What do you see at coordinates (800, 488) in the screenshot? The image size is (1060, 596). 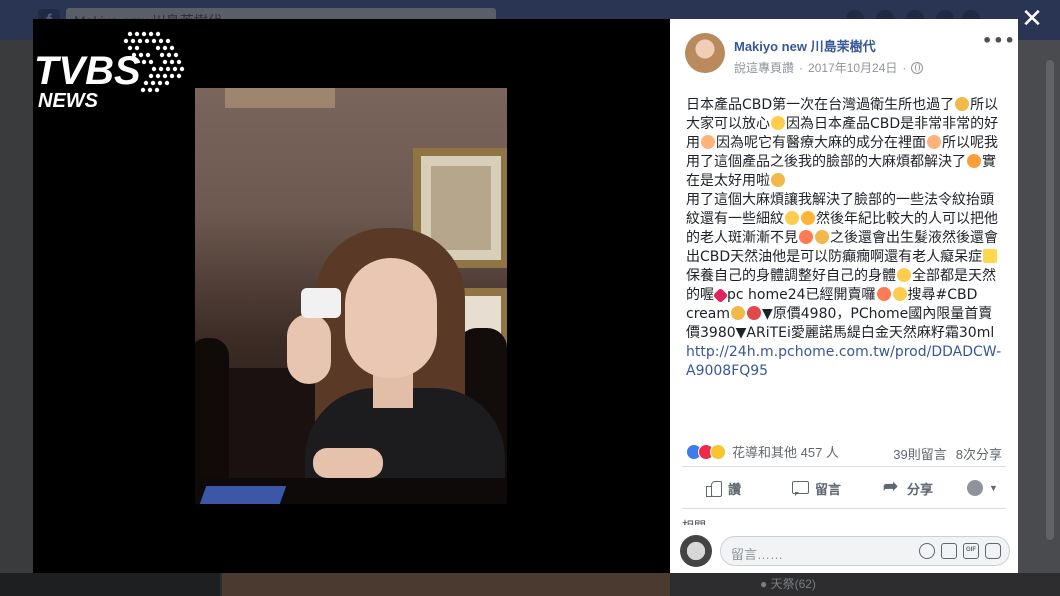 I see `comment-icon` at bounding box center [800, 488].